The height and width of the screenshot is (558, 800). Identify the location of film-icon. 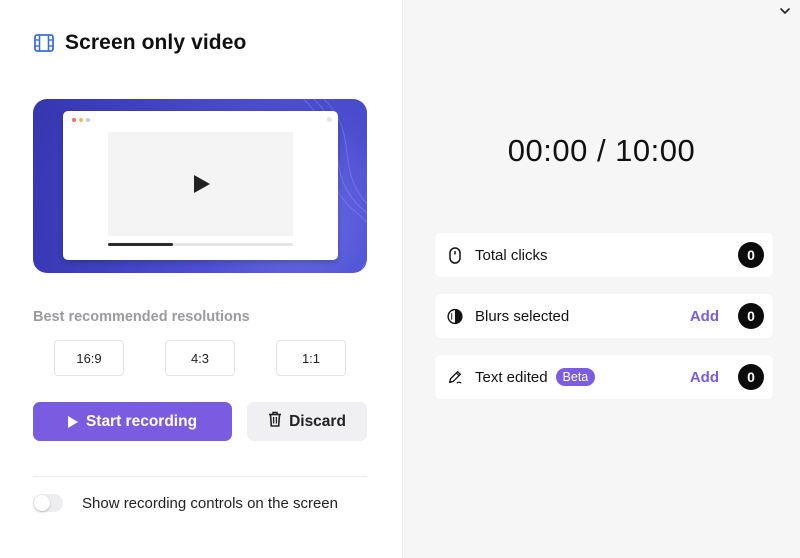
(44, 43).